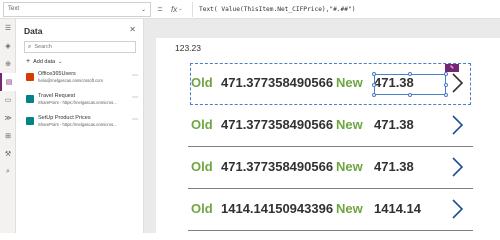 This screenshot has height=240, width=500. Describe the element at coordinates (8, 154) in the screenshot. I see `tools-icon: ⚒` at that location.